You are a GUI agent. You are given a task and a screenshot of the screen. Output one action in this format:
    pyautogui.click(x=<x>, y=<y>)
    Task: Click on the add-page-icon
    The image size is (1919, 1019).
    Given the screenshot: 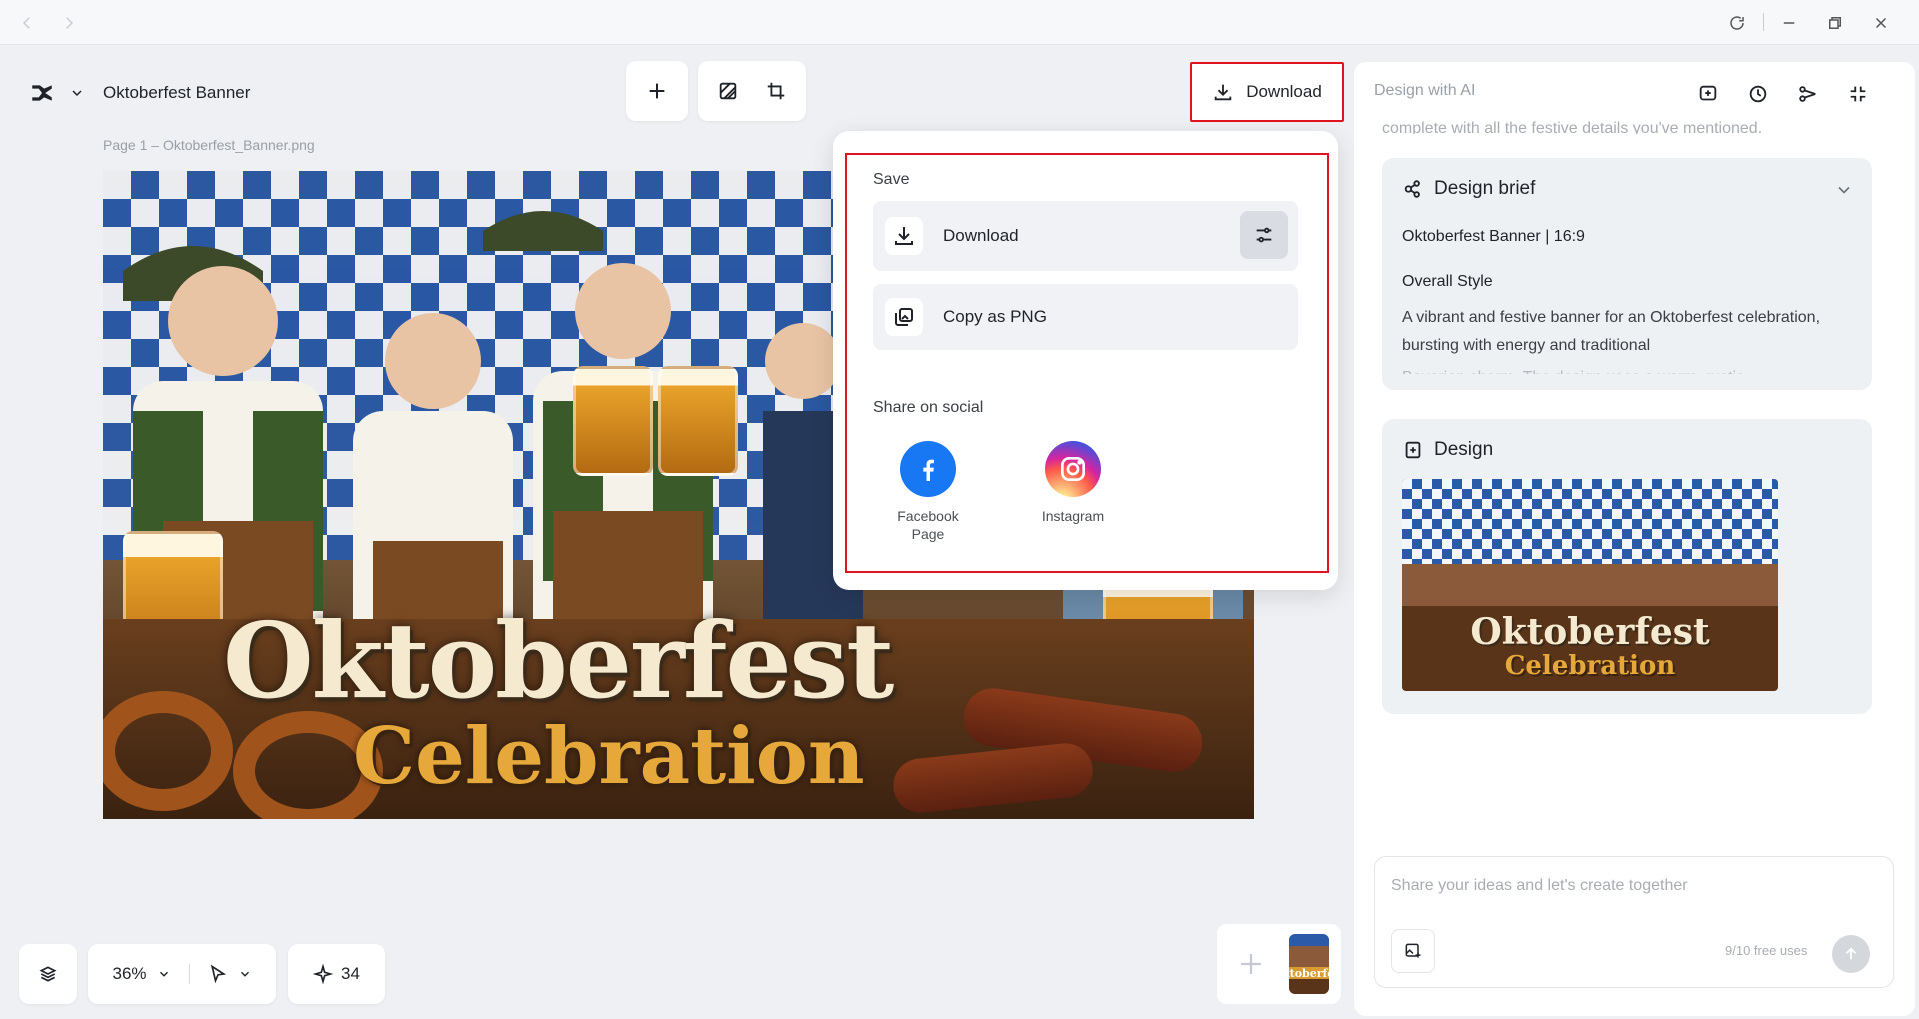 What is the action you would take?
    pyautogui.click(x=1251, y=964)
    